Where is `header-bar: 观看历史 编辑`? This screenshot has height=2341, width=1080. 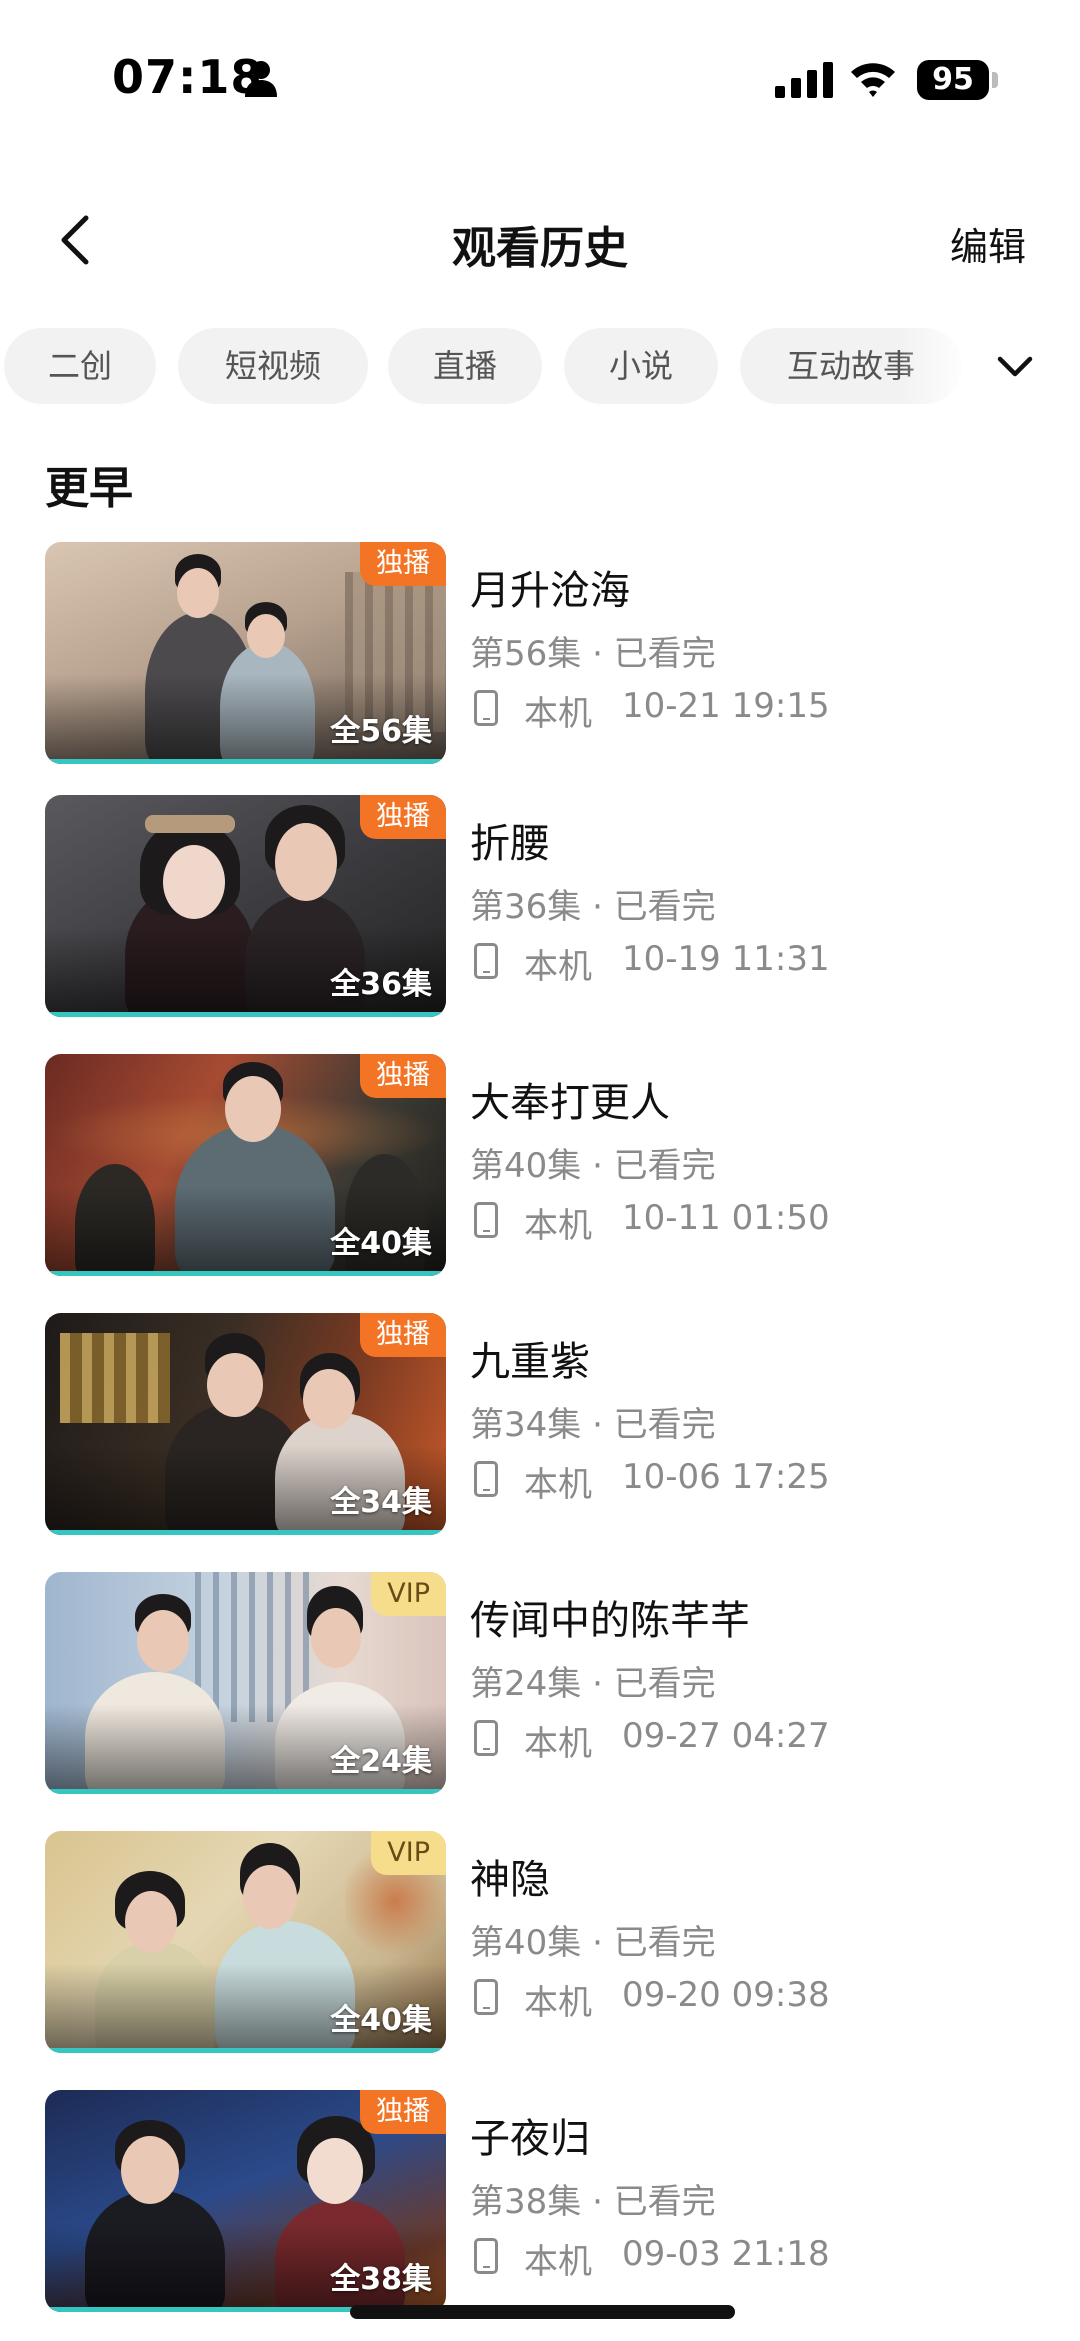 header-bar: 观看历史 编辑 is located at coordinates (540, 240).